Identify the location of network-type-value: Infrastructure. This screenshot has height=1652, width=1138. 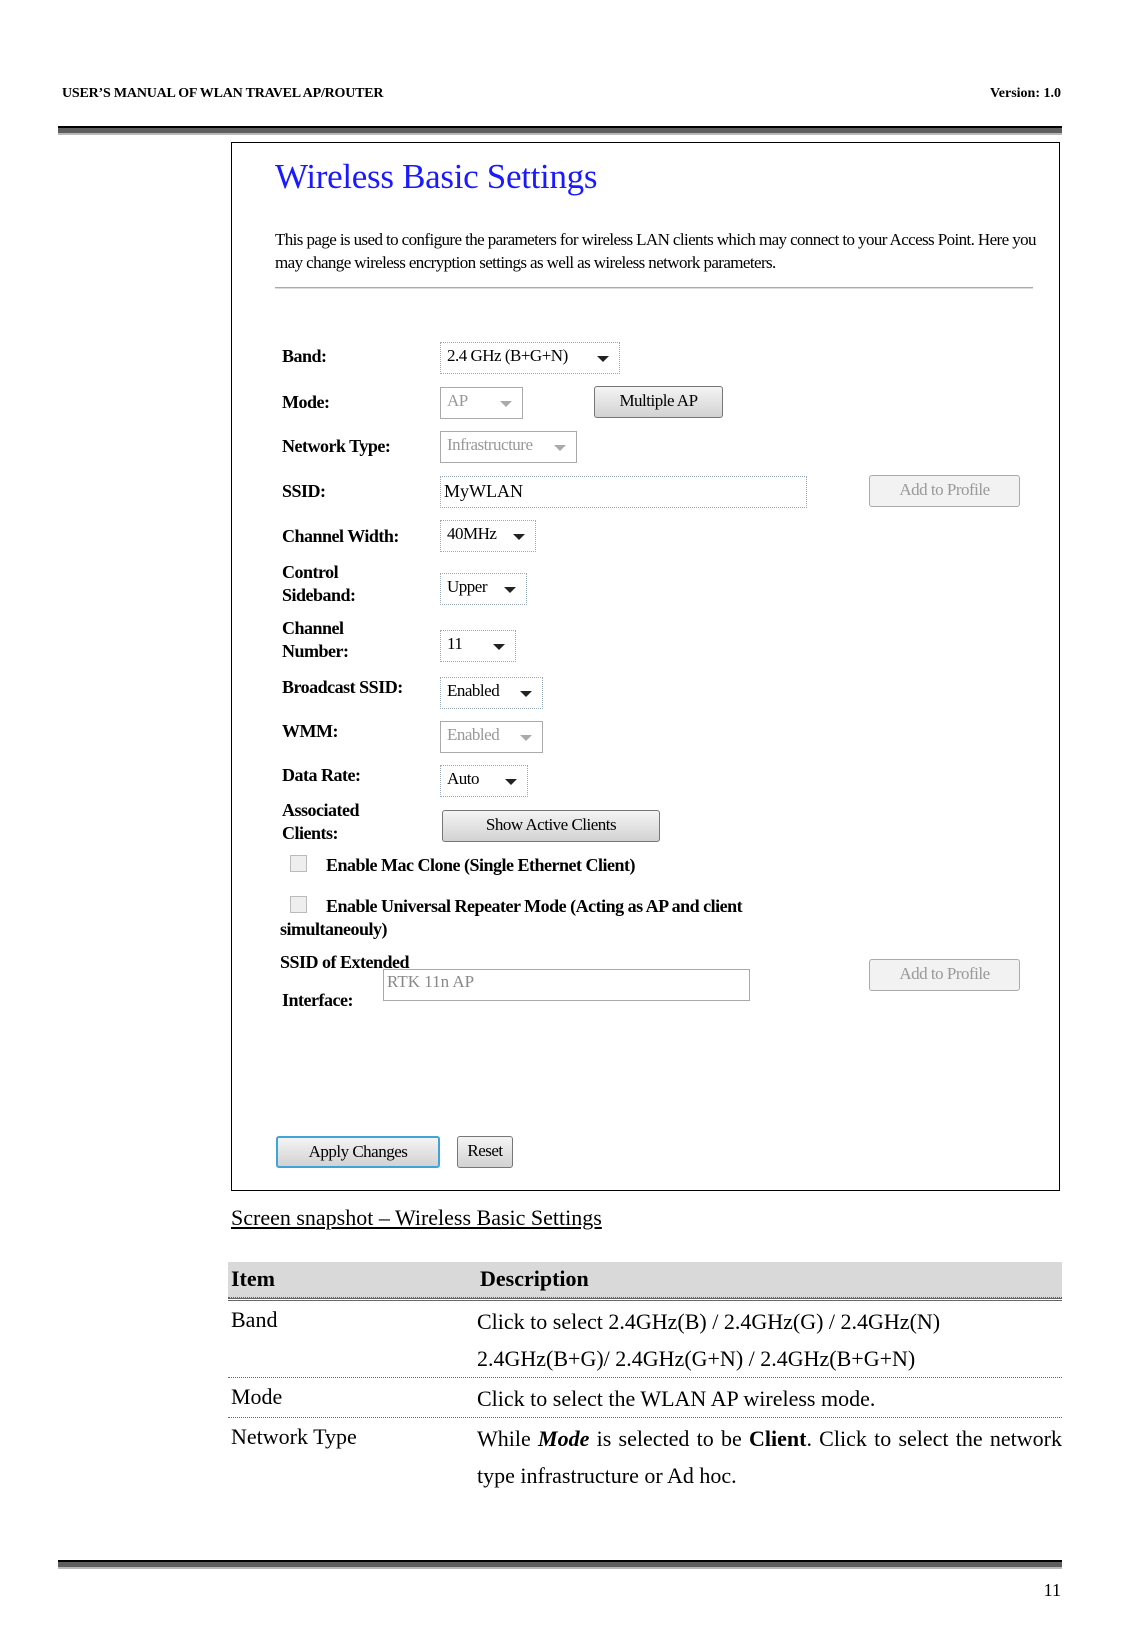
(490, 444).